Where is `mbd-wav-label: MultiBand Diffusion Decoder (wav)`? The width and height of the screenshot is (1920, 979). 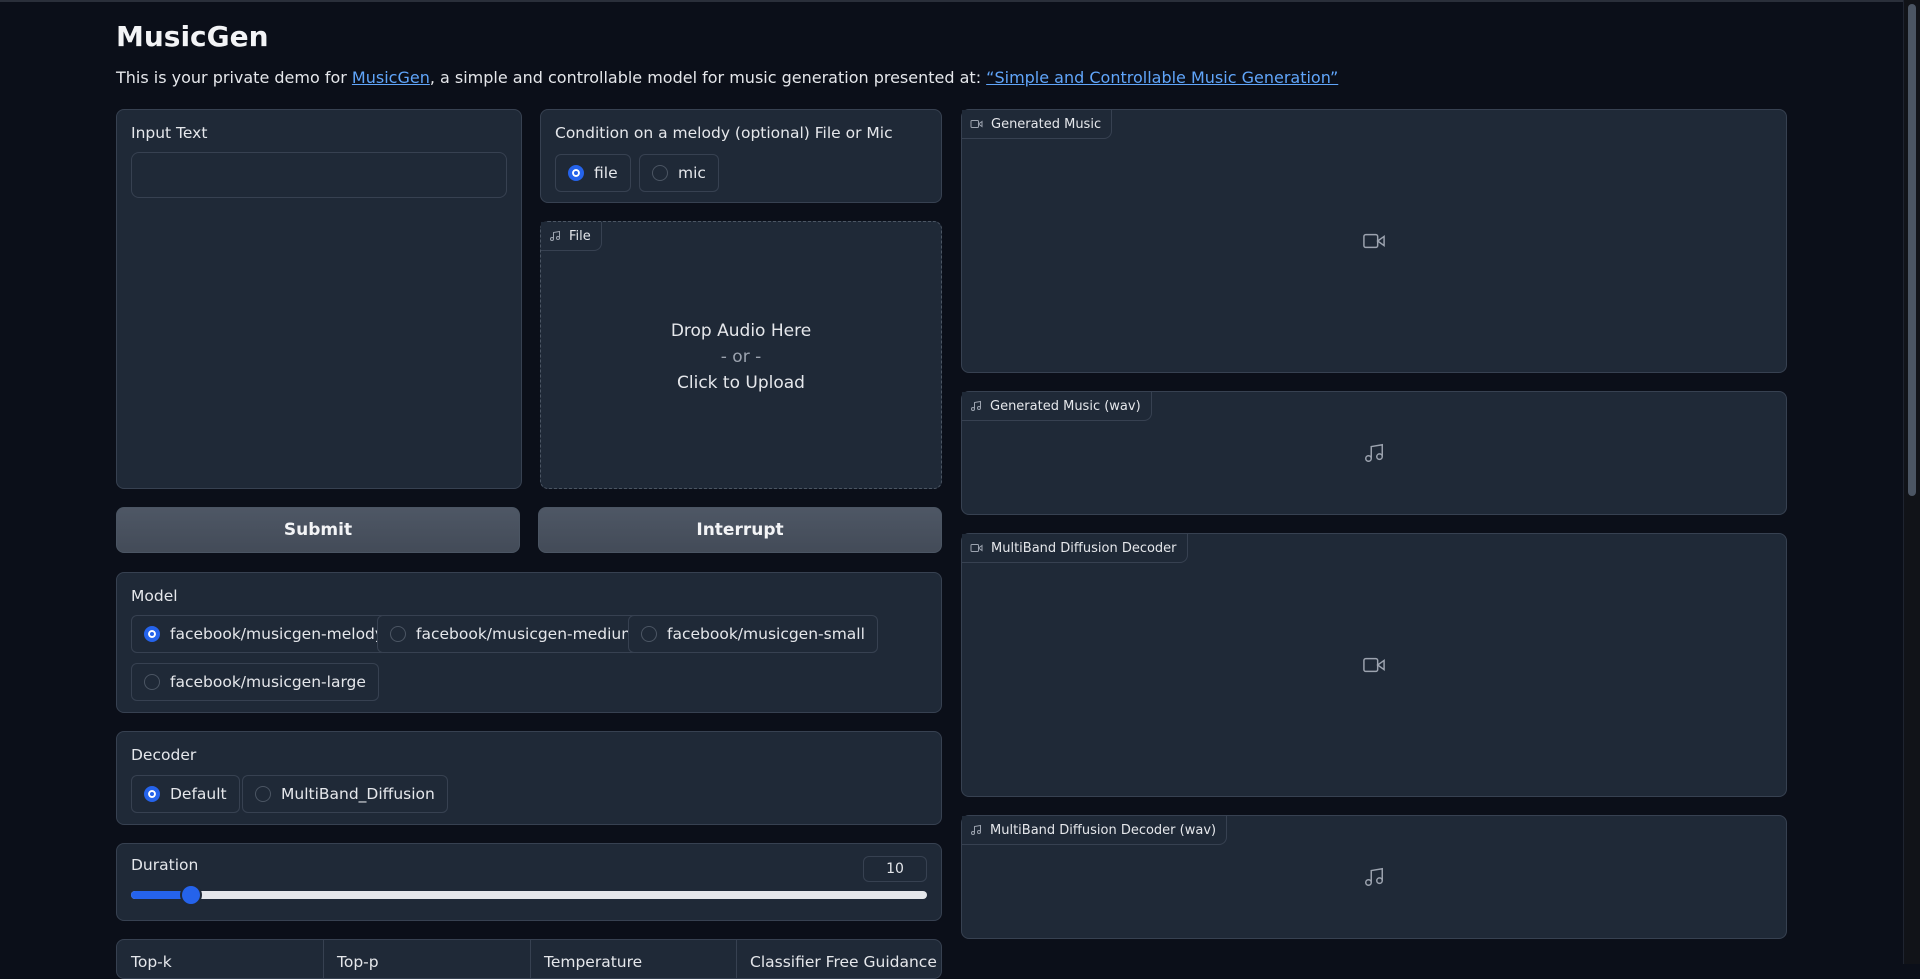 mbd-wav-label: MultiBand Diffusion Decoder (wav) is located at coordinates (1103, 830).